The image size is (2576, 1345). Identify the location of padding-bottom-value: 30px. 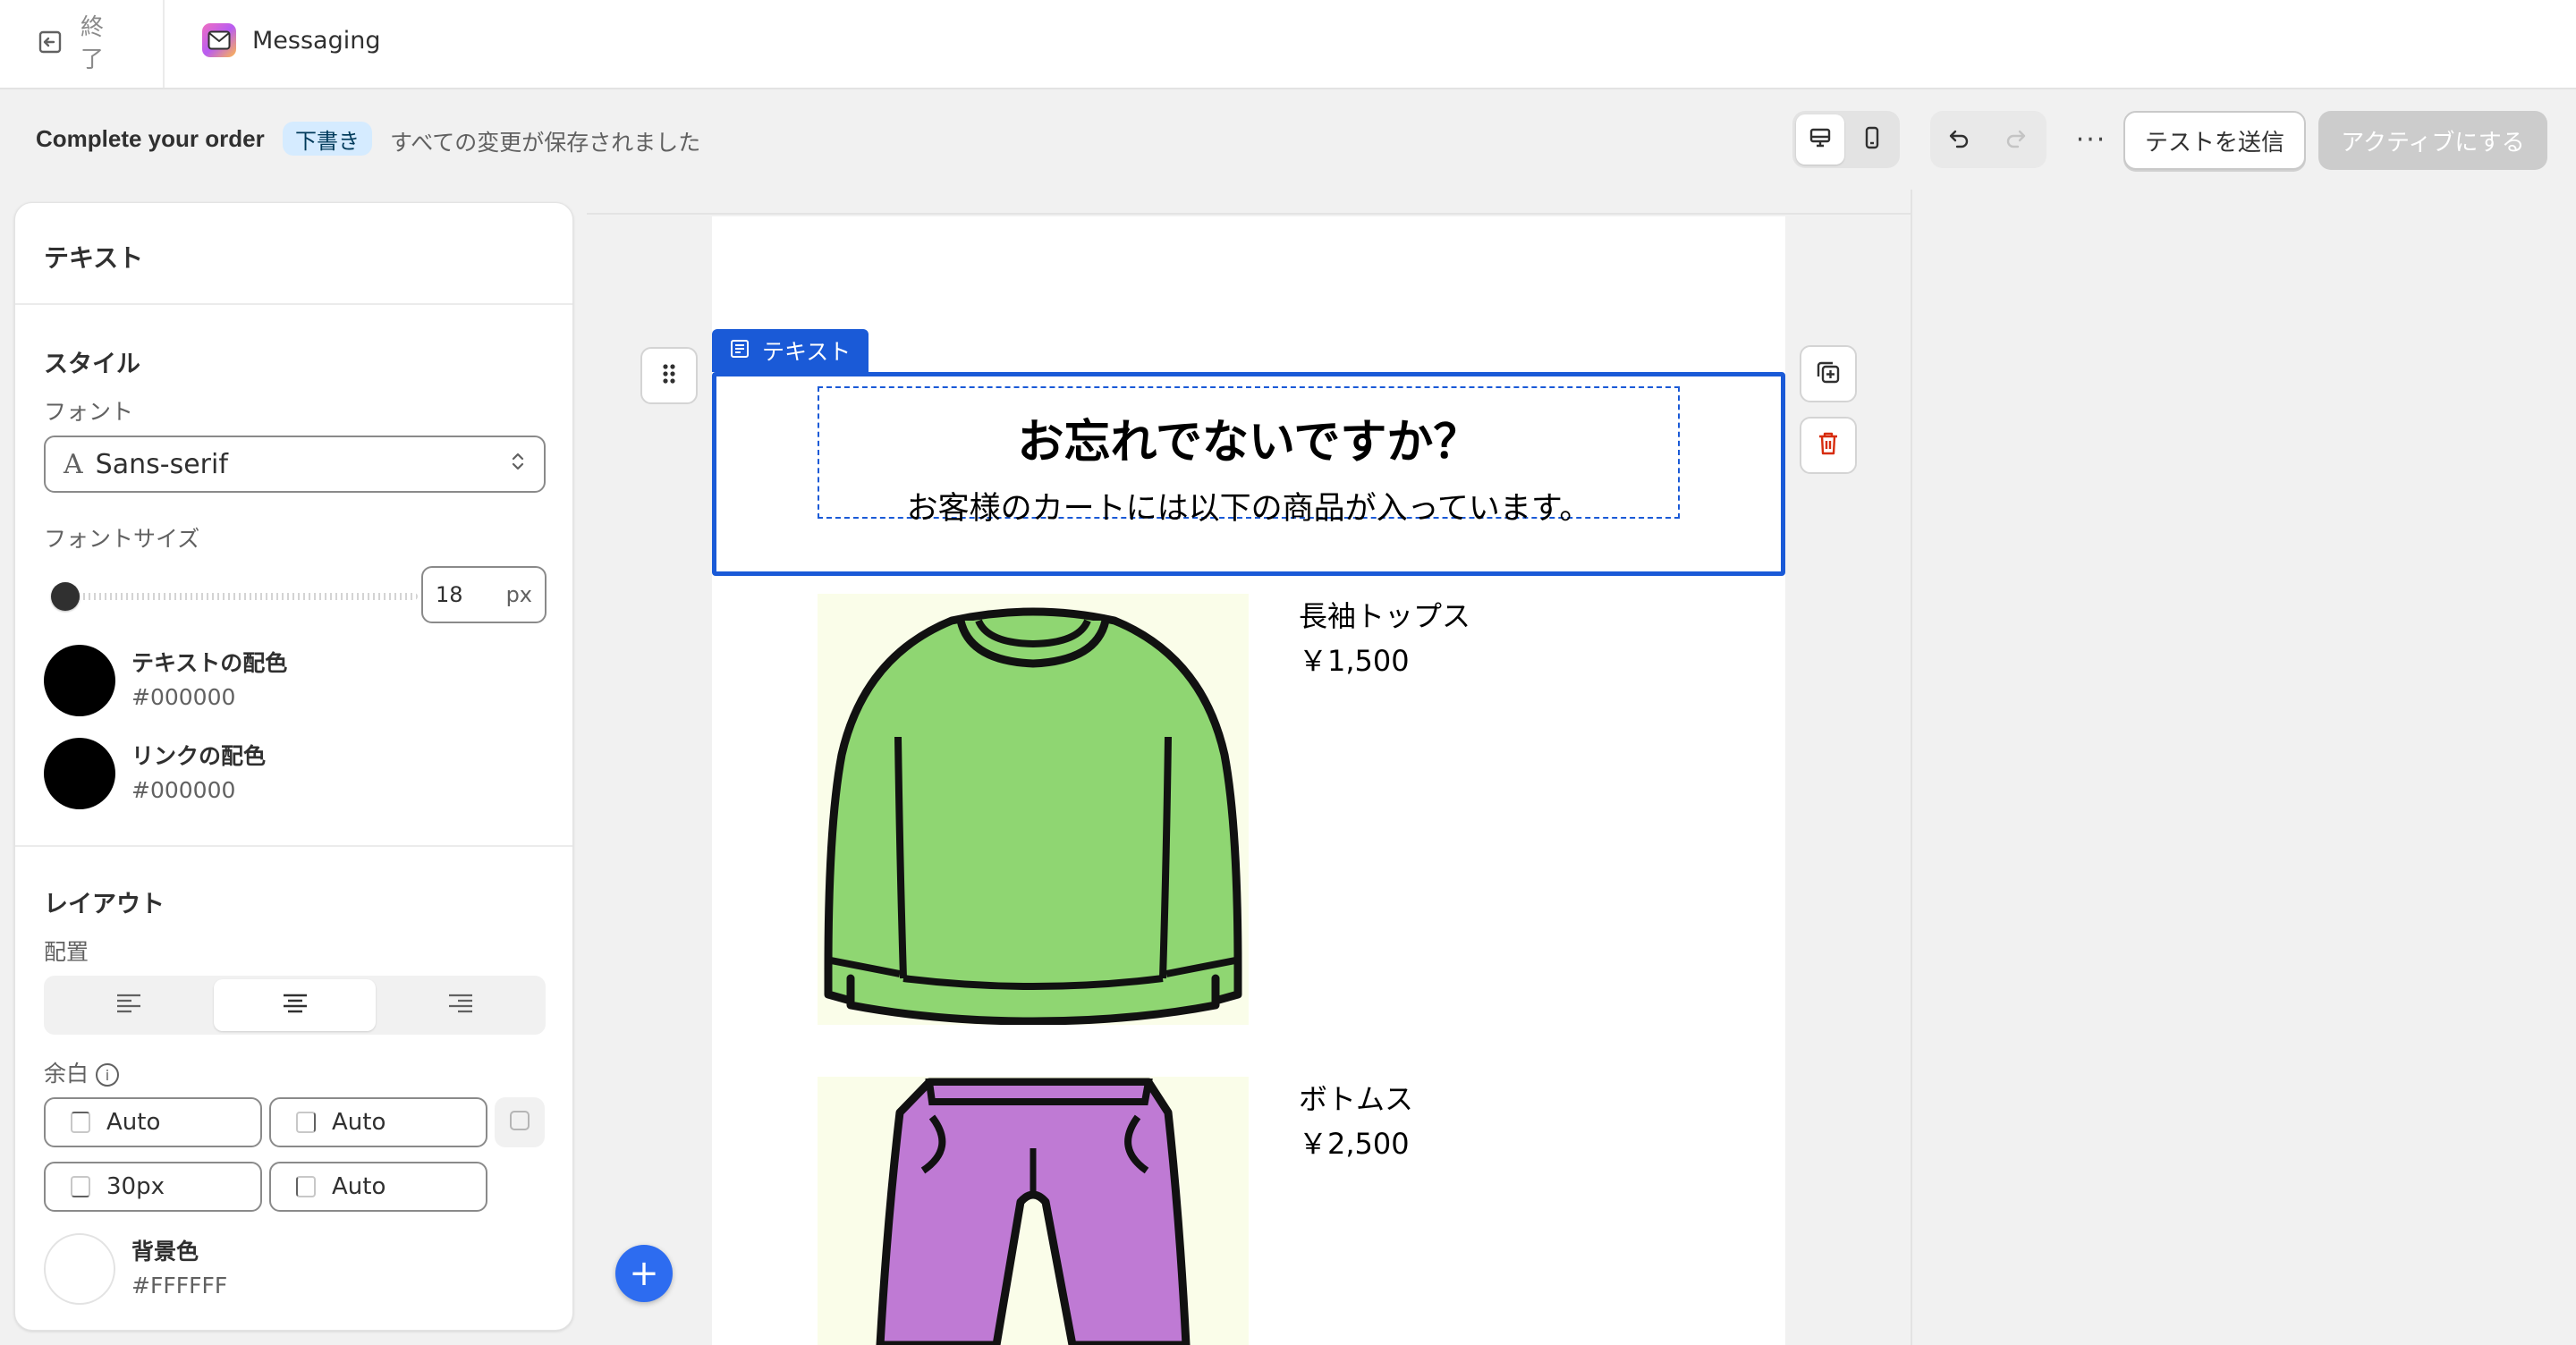
(135, 1186).